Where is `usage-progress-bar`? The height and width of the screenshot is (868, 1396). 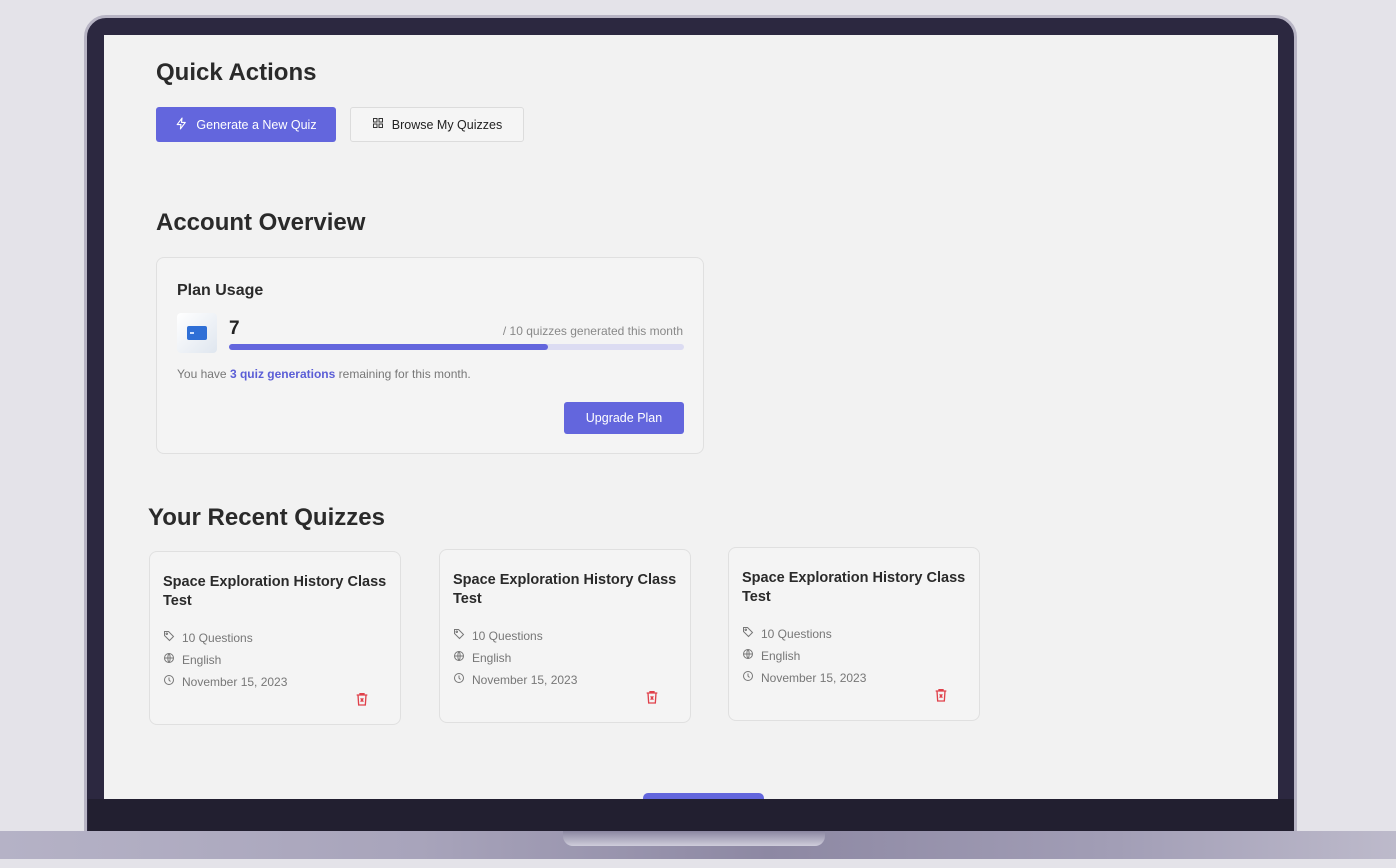 usage-progress-bar is located at coordinates (456, 347).